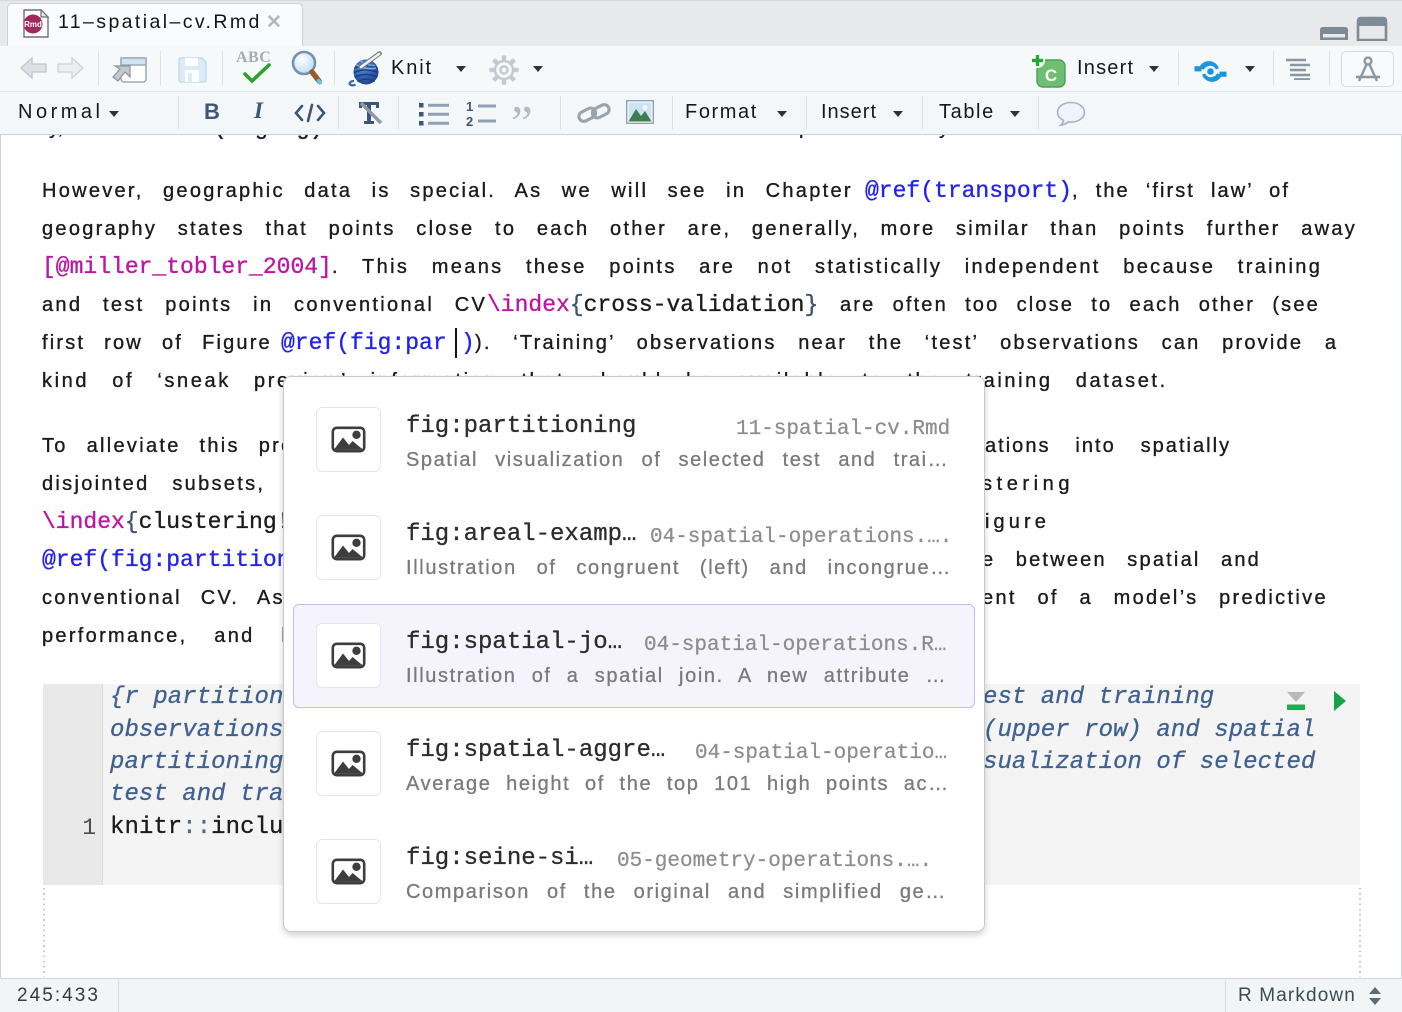  I want to click on svg-text: C, so click(1051, 75).